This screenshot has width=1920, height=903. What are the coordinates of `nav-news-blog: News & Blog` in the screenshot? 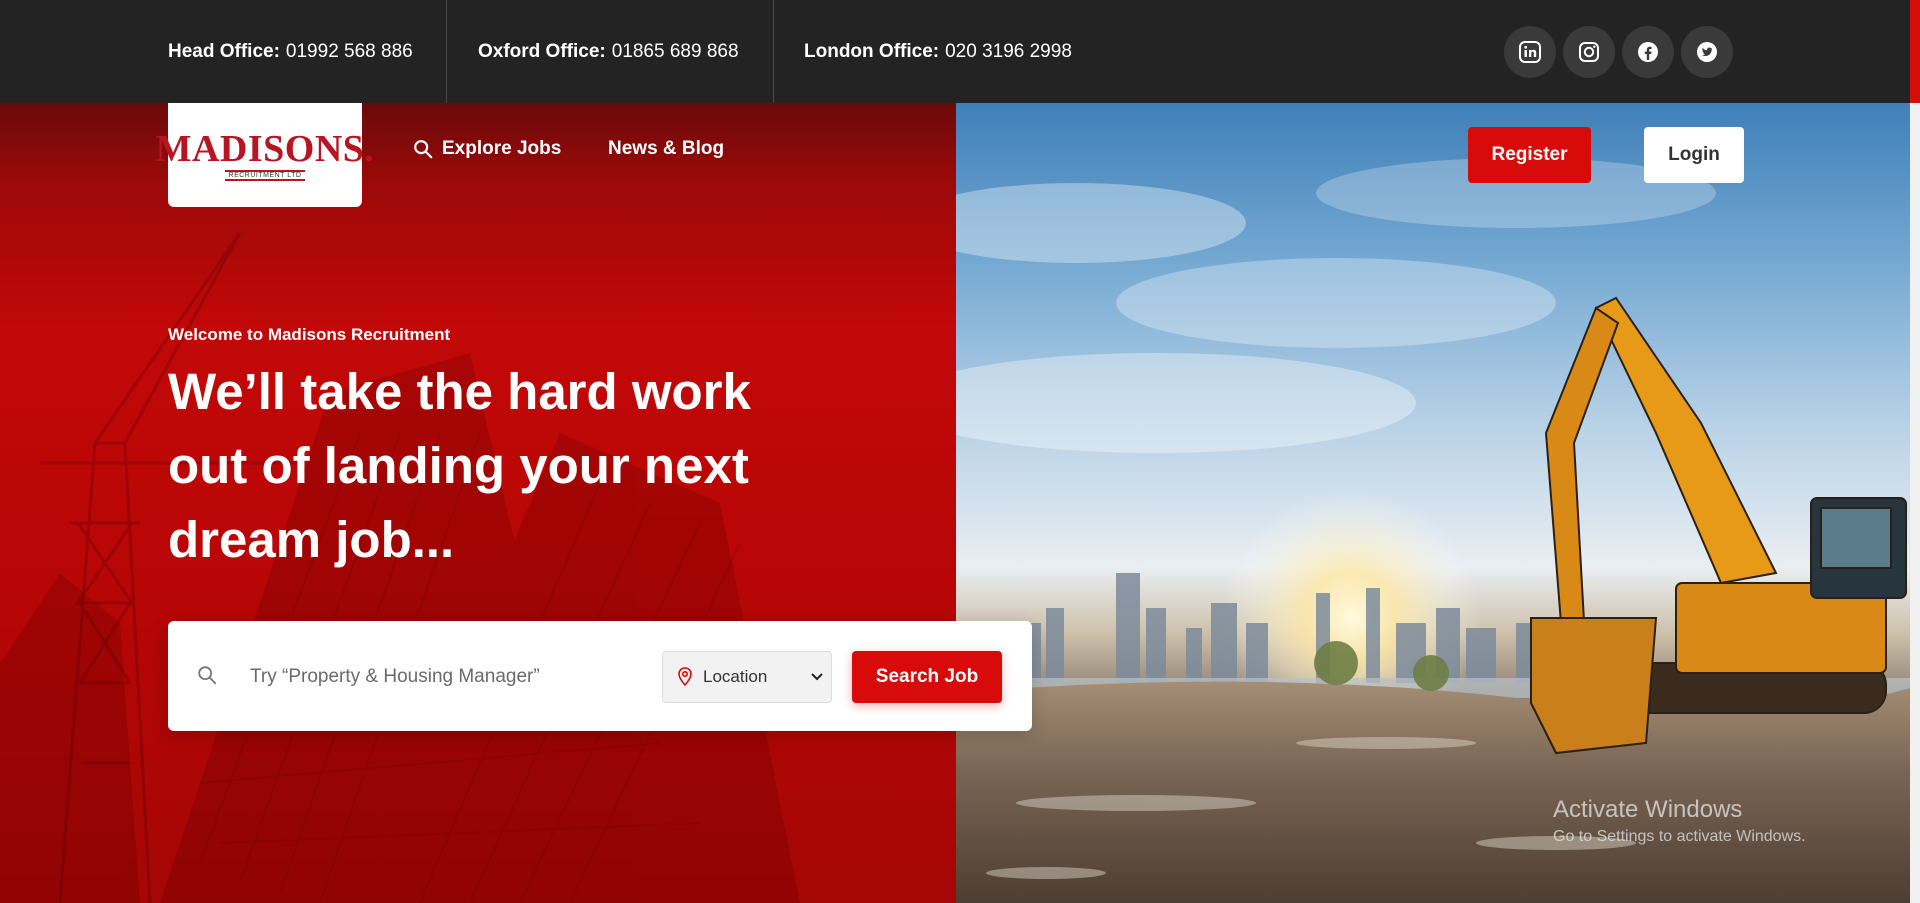 It's located at (666, 149).